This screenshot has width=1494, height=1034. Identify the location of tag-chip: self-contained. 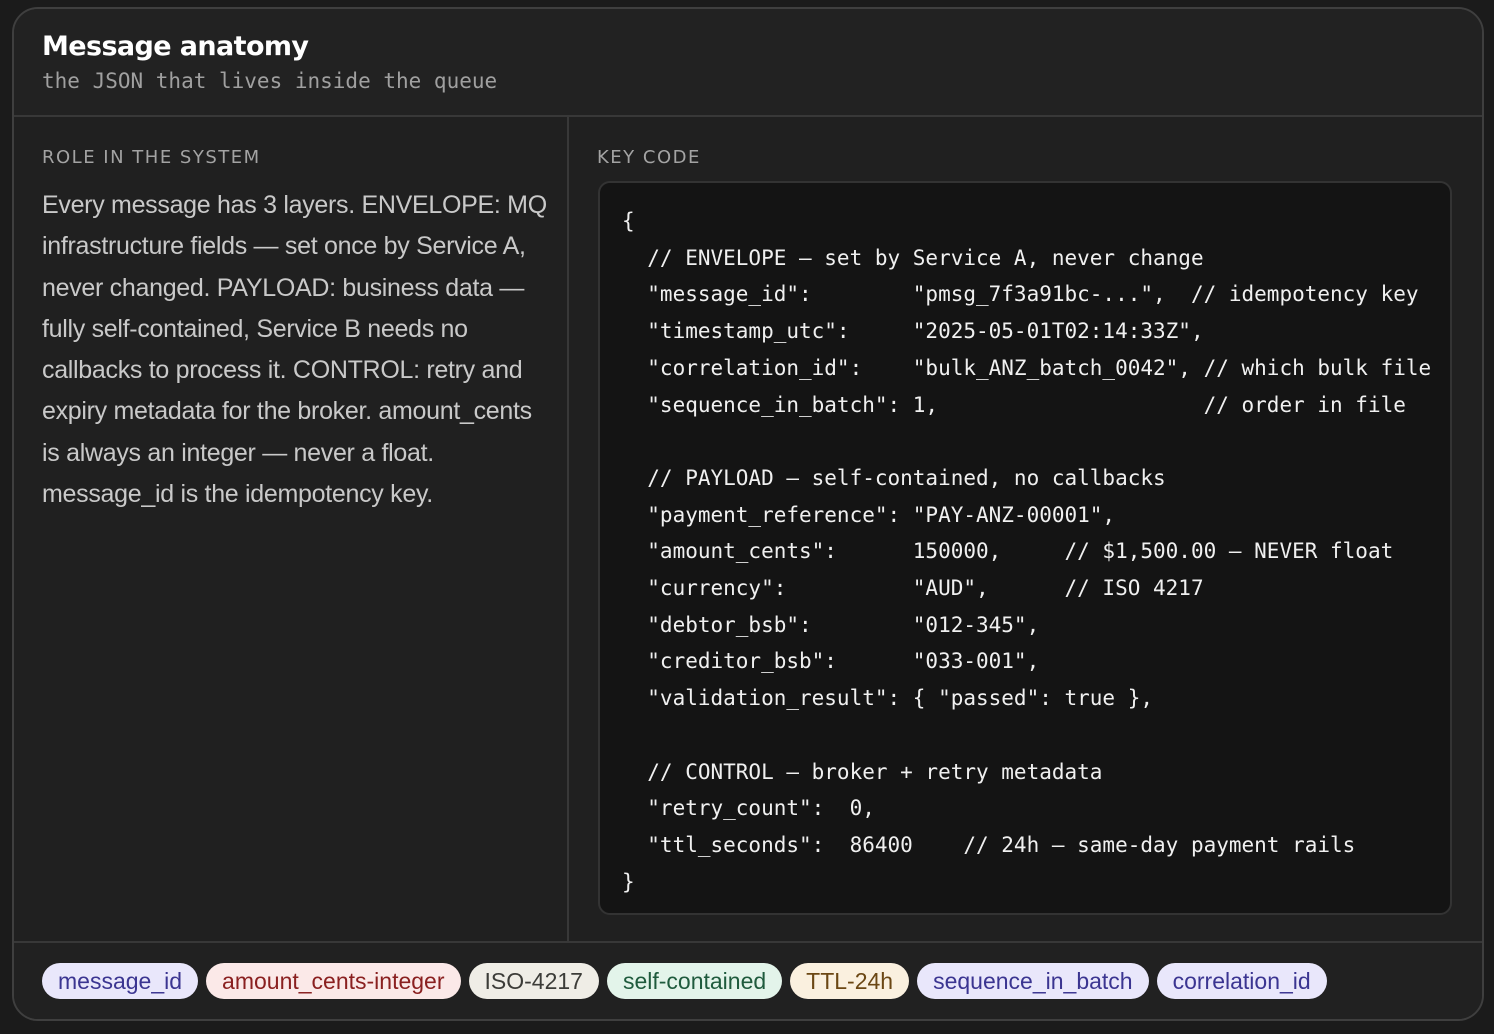
(694, 981).